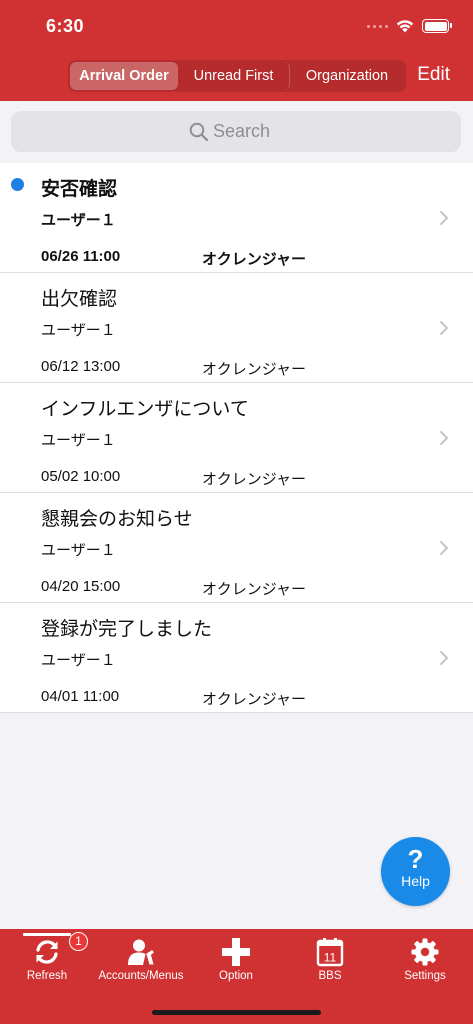 This screenshot has height=1024, width=473. I want to click on message-item: 出欠確認 ユーザー１ 06/12 13:00 オクレンジャー, so click(236, 328).